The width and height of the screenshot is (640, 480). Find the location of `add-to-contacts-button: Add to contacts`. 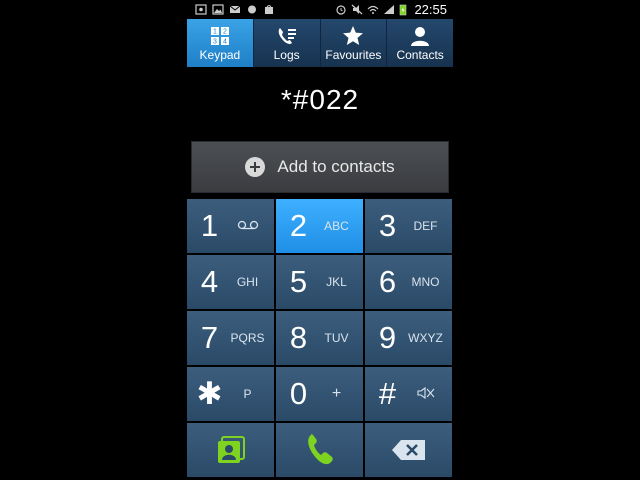

add-to-contacts-button: Add to contacts is located at coordinates (320, 167).